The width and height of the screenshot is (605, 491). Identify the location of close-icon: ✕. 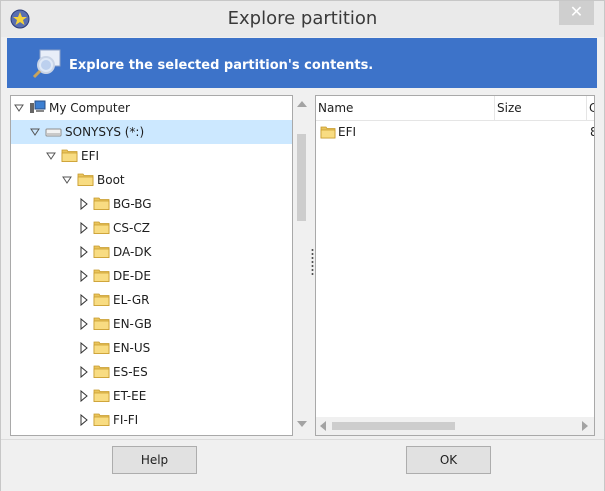
(576, 11).